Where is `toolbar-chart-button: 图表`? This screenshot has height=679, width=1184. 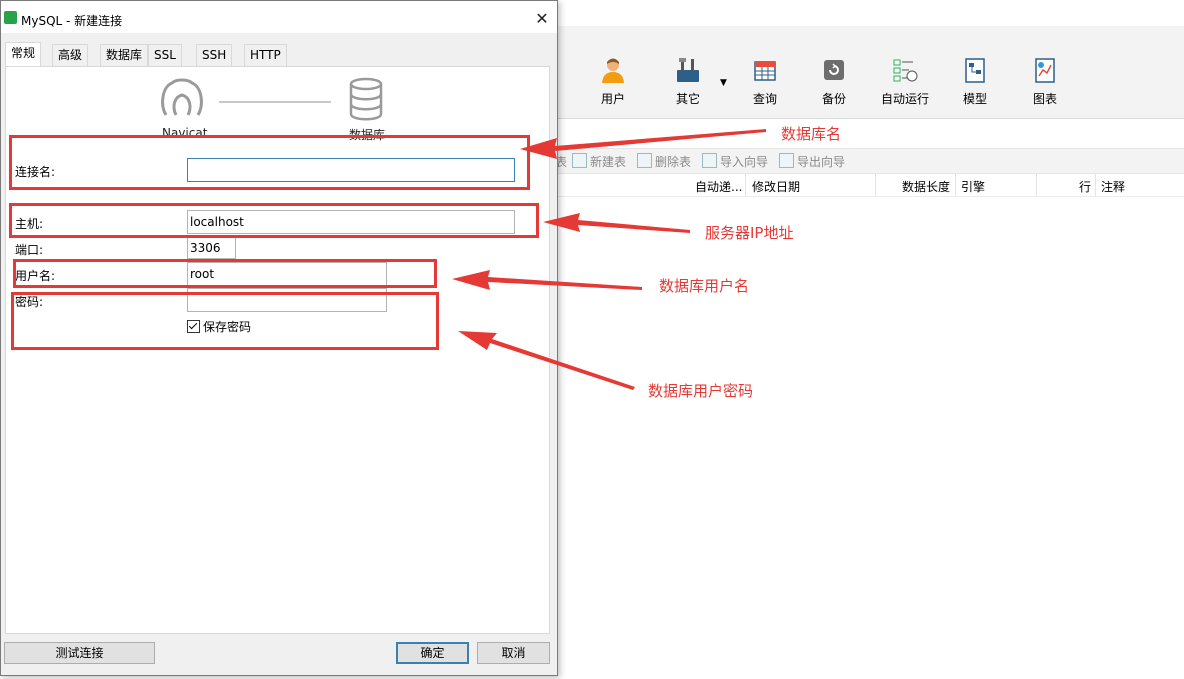 toolbar-chart-button: 图表 is located at coordinates (1045, 81).